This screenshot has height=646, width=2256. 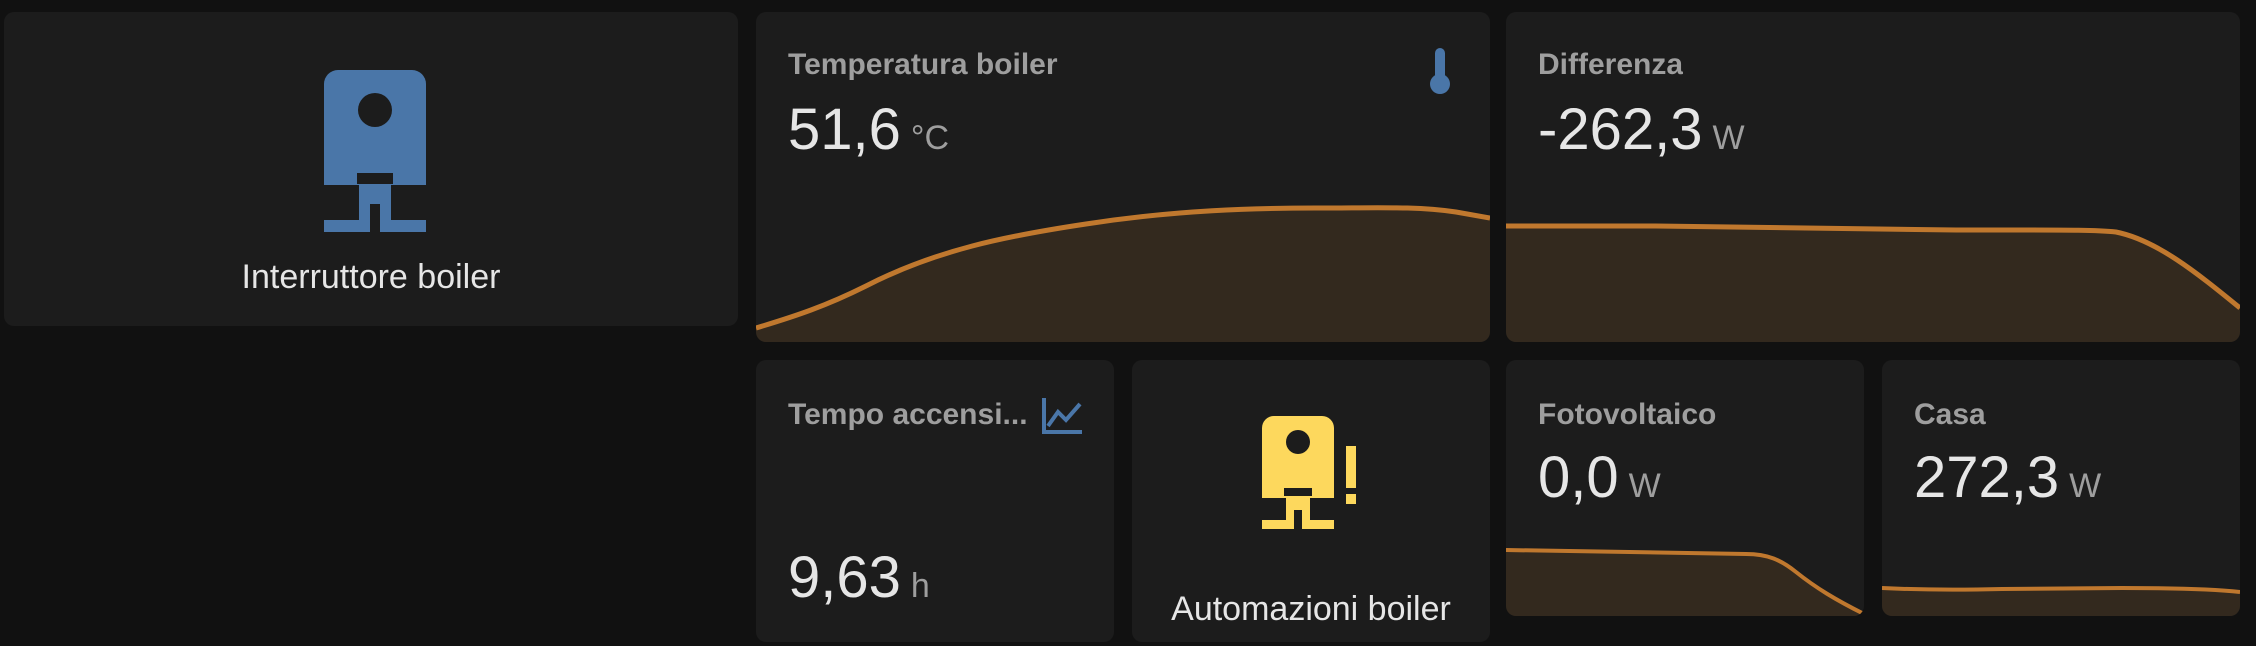 What do you see at coordinates (1644, 486) in the screenshot?
I see `photovoltaic-unit: W` at bounding box center [1644, 486].